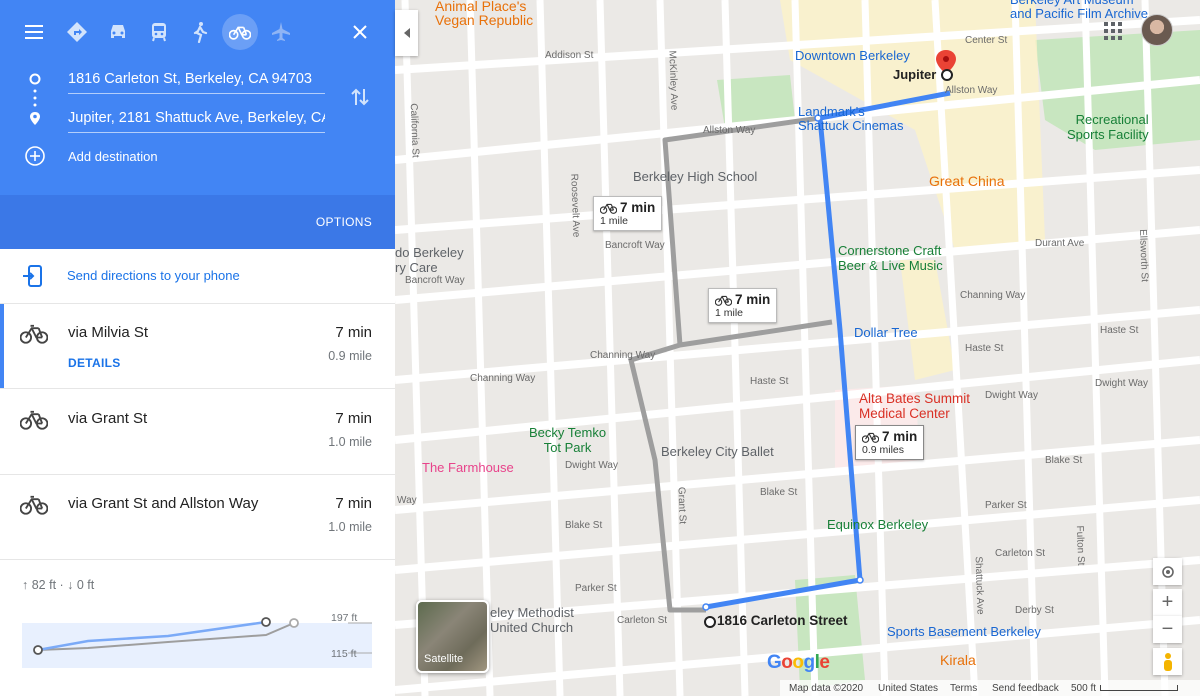  What do you see at coordinates (452, 636) in the screenshot?
I see `satellite-toggle: Satellite` at bounding box center [452, 636].